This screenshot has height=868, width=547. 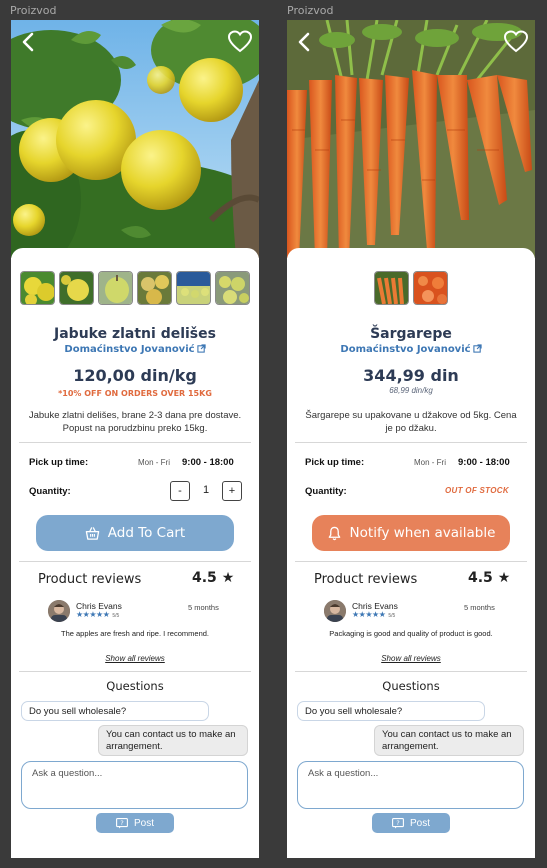 I want to click on quantity-value: 1, so click(x=206, y=490).